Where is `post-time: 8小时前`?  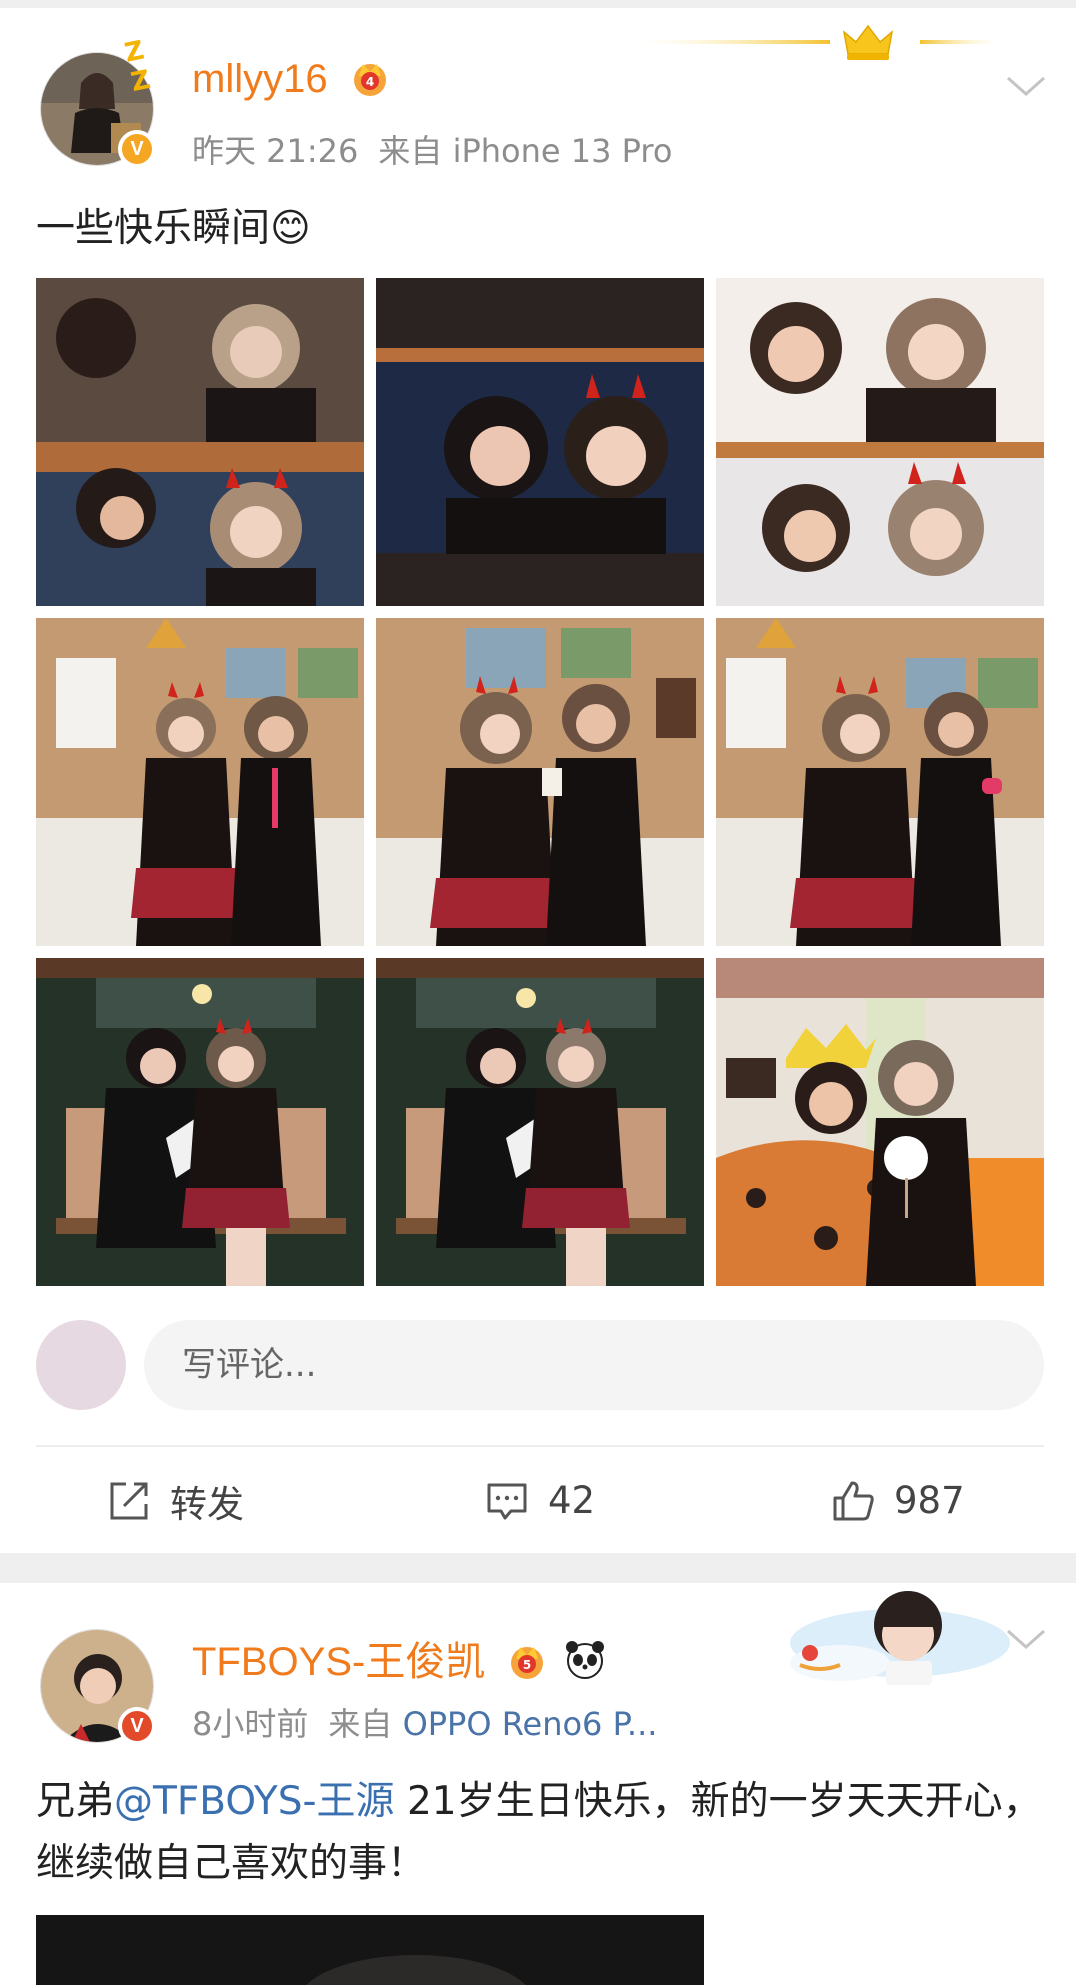
post-time: 8小时前 is located at coordinates (250, 1724).